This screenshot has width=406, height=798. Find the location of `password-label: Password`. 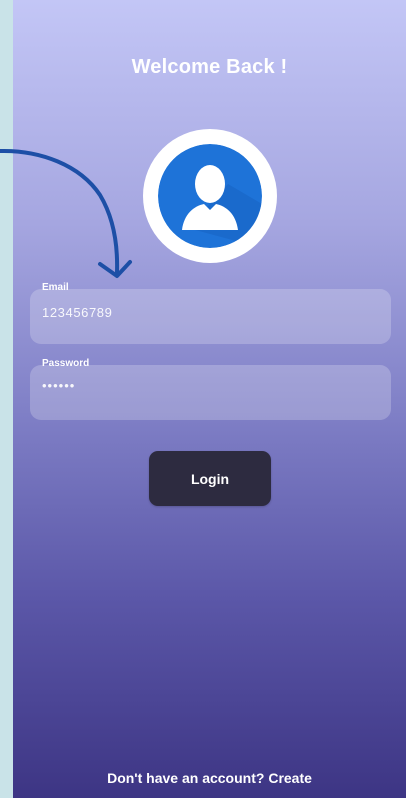

password-label: Password is located at coordinates (66, 363).